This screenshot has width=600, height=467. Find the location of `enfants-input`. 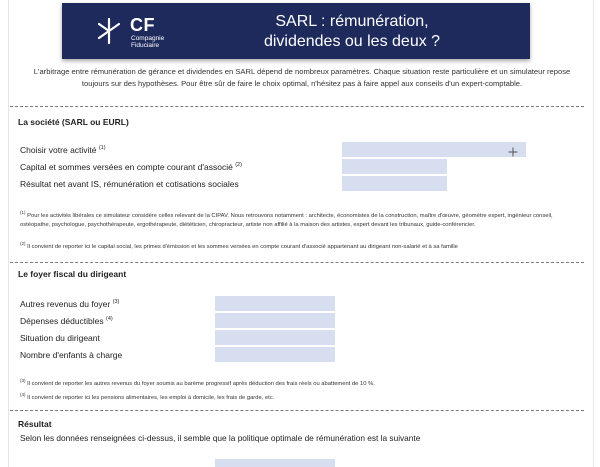

enfants-input is located at coordinates (275, 354).